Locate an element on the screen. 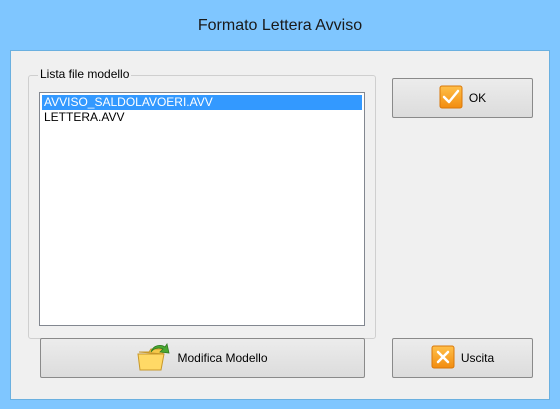 The width and height of the screenshot is (560, 409). exit-button-label: Uscita is located at coordinates (477, 358).